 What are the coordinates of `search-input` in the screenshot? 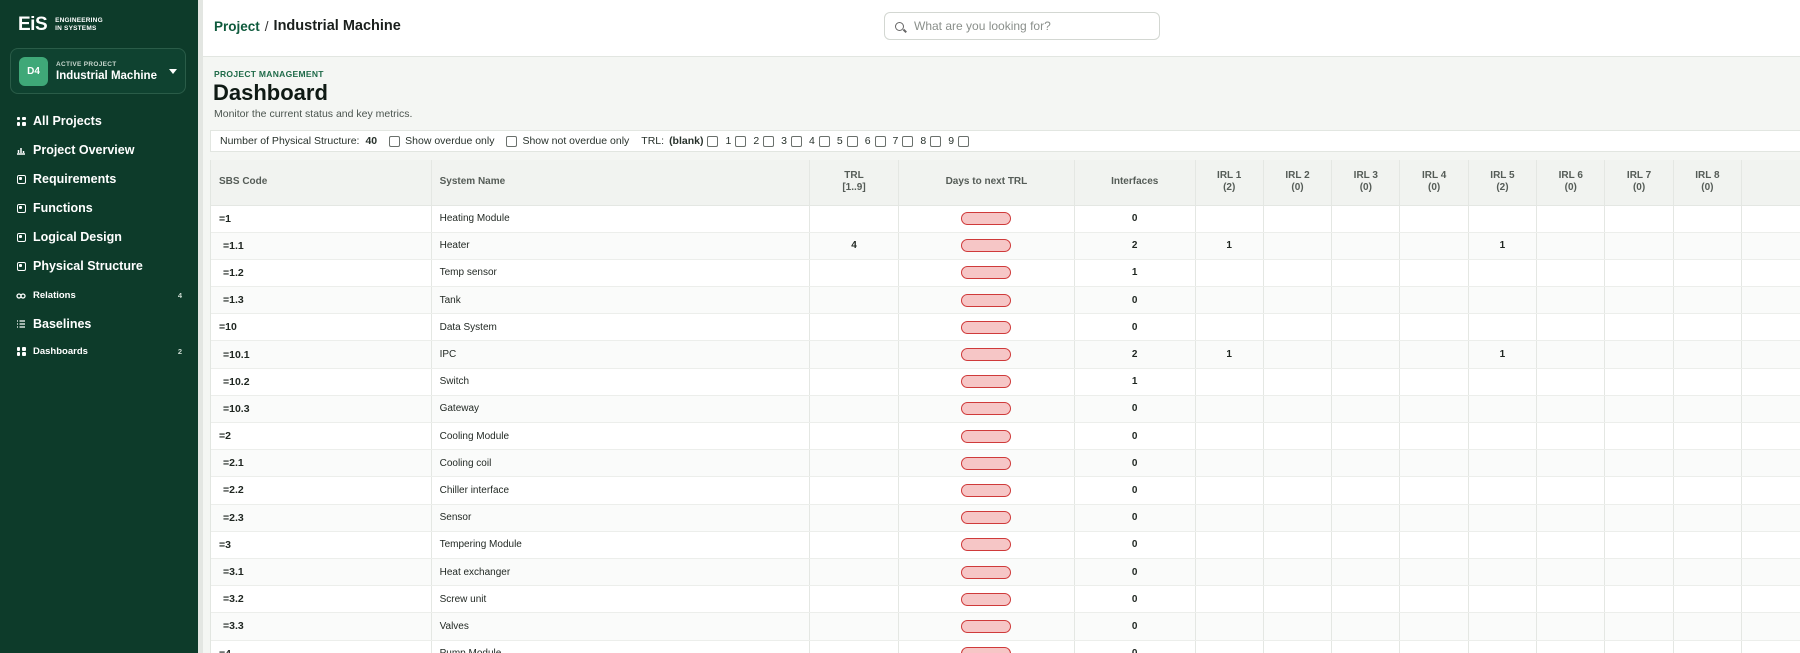 It's located at (1024, 26).